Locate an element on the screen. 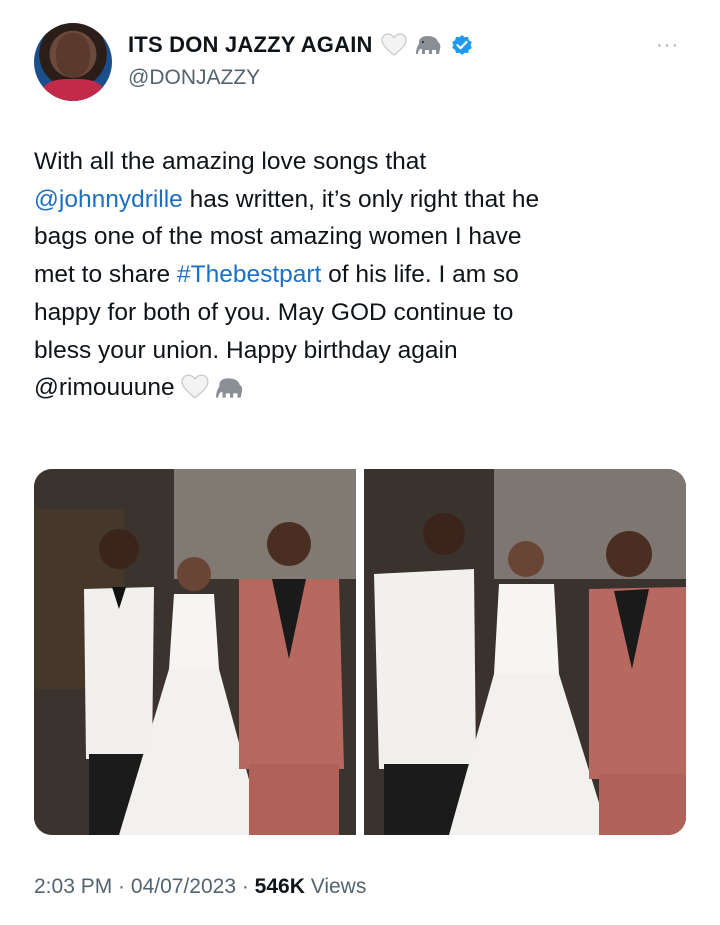  views-count: 546K is located at coordinates (280, 887).